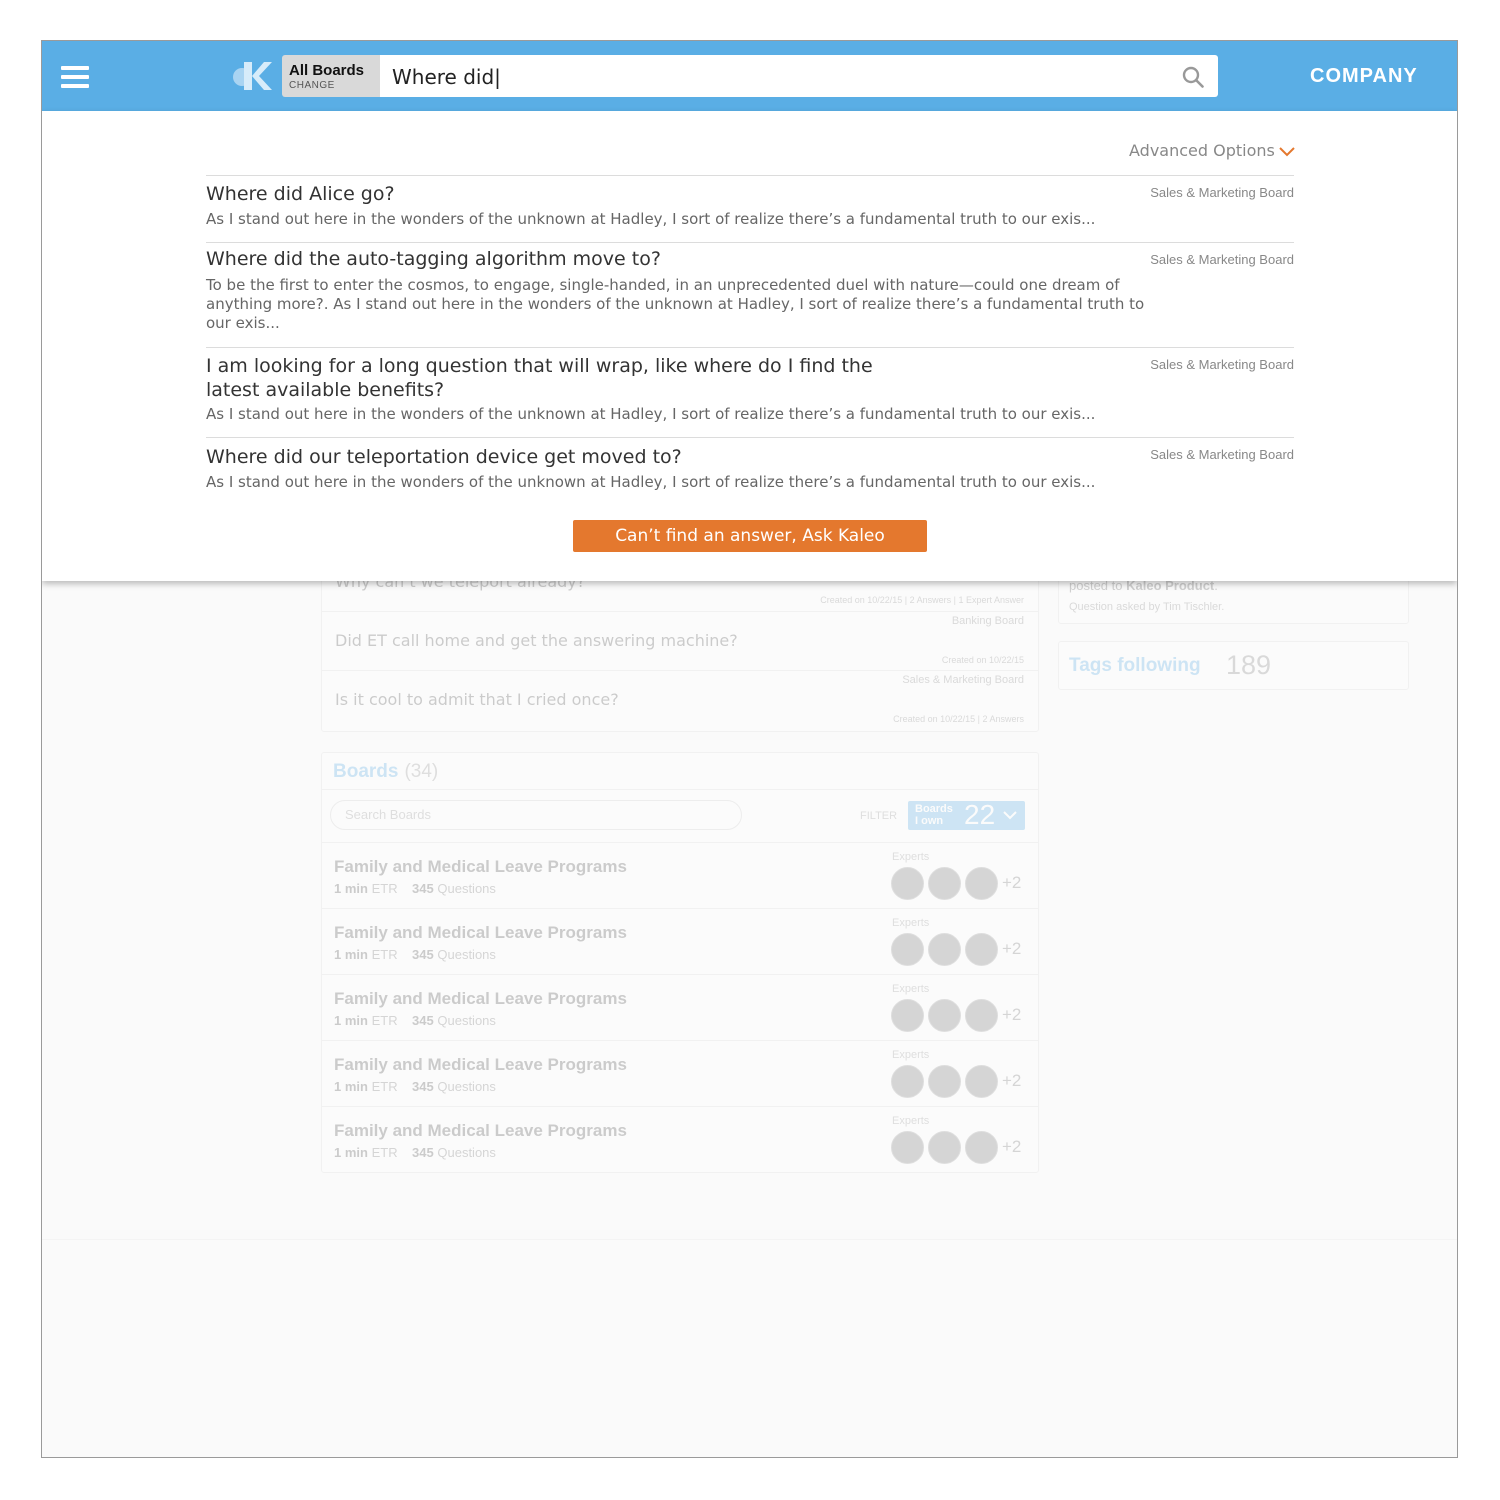 This screenshot has height=1500, width=1500. What do you see at coordinates (252, 76) in the screenshot?
I see `kaleo-logo` at bounding box center [252, 76].